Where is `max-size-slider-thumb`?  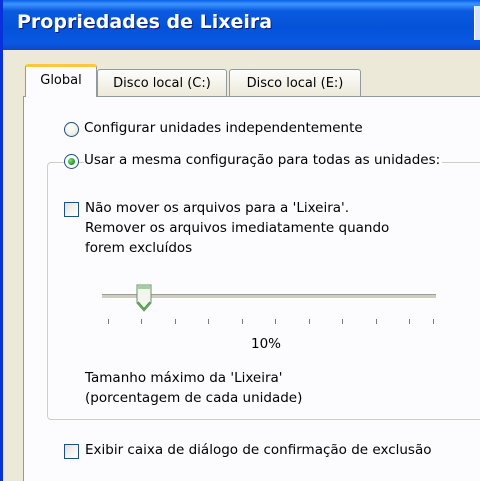
max-size-slider-thumb is located at coordinates (144, 298).